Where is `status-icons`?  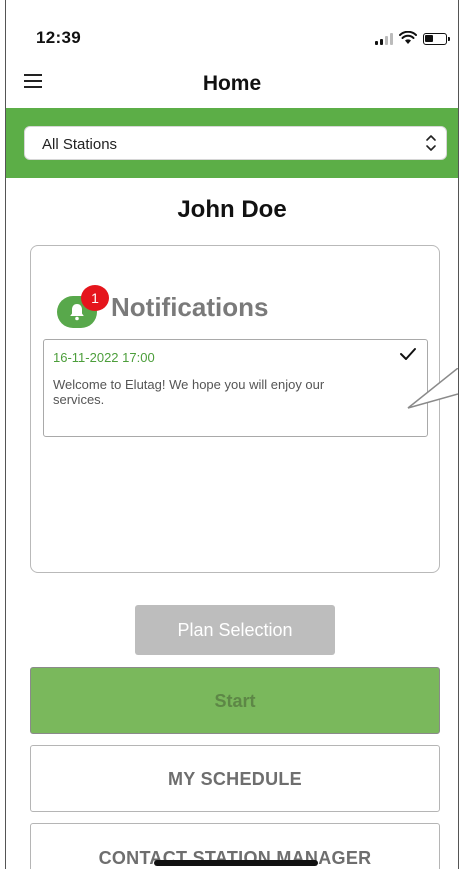
status-icons is located at coordinates (412, 37).